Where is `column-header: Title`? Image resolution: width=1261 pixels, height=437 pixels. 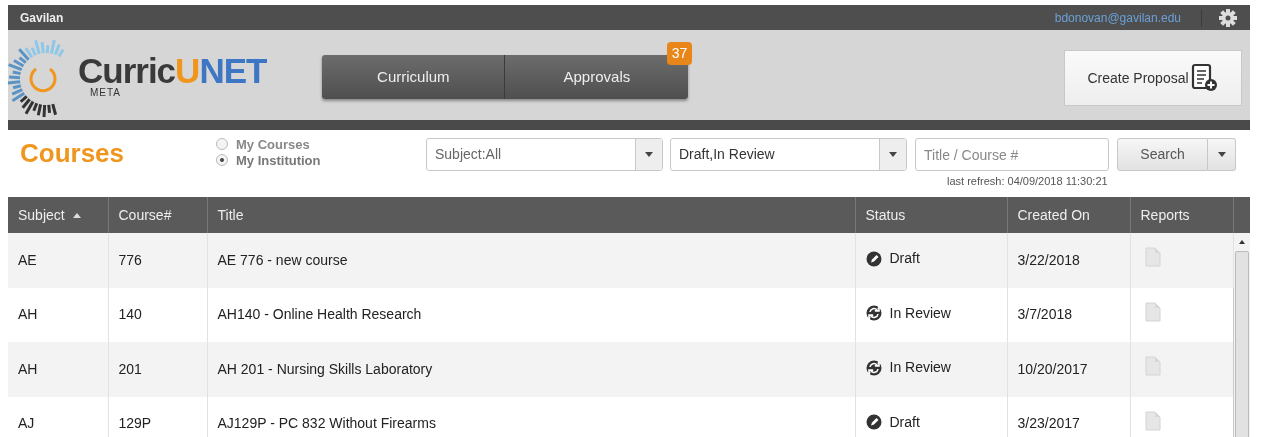
column-header: Title is located at coordinates (531, 215).